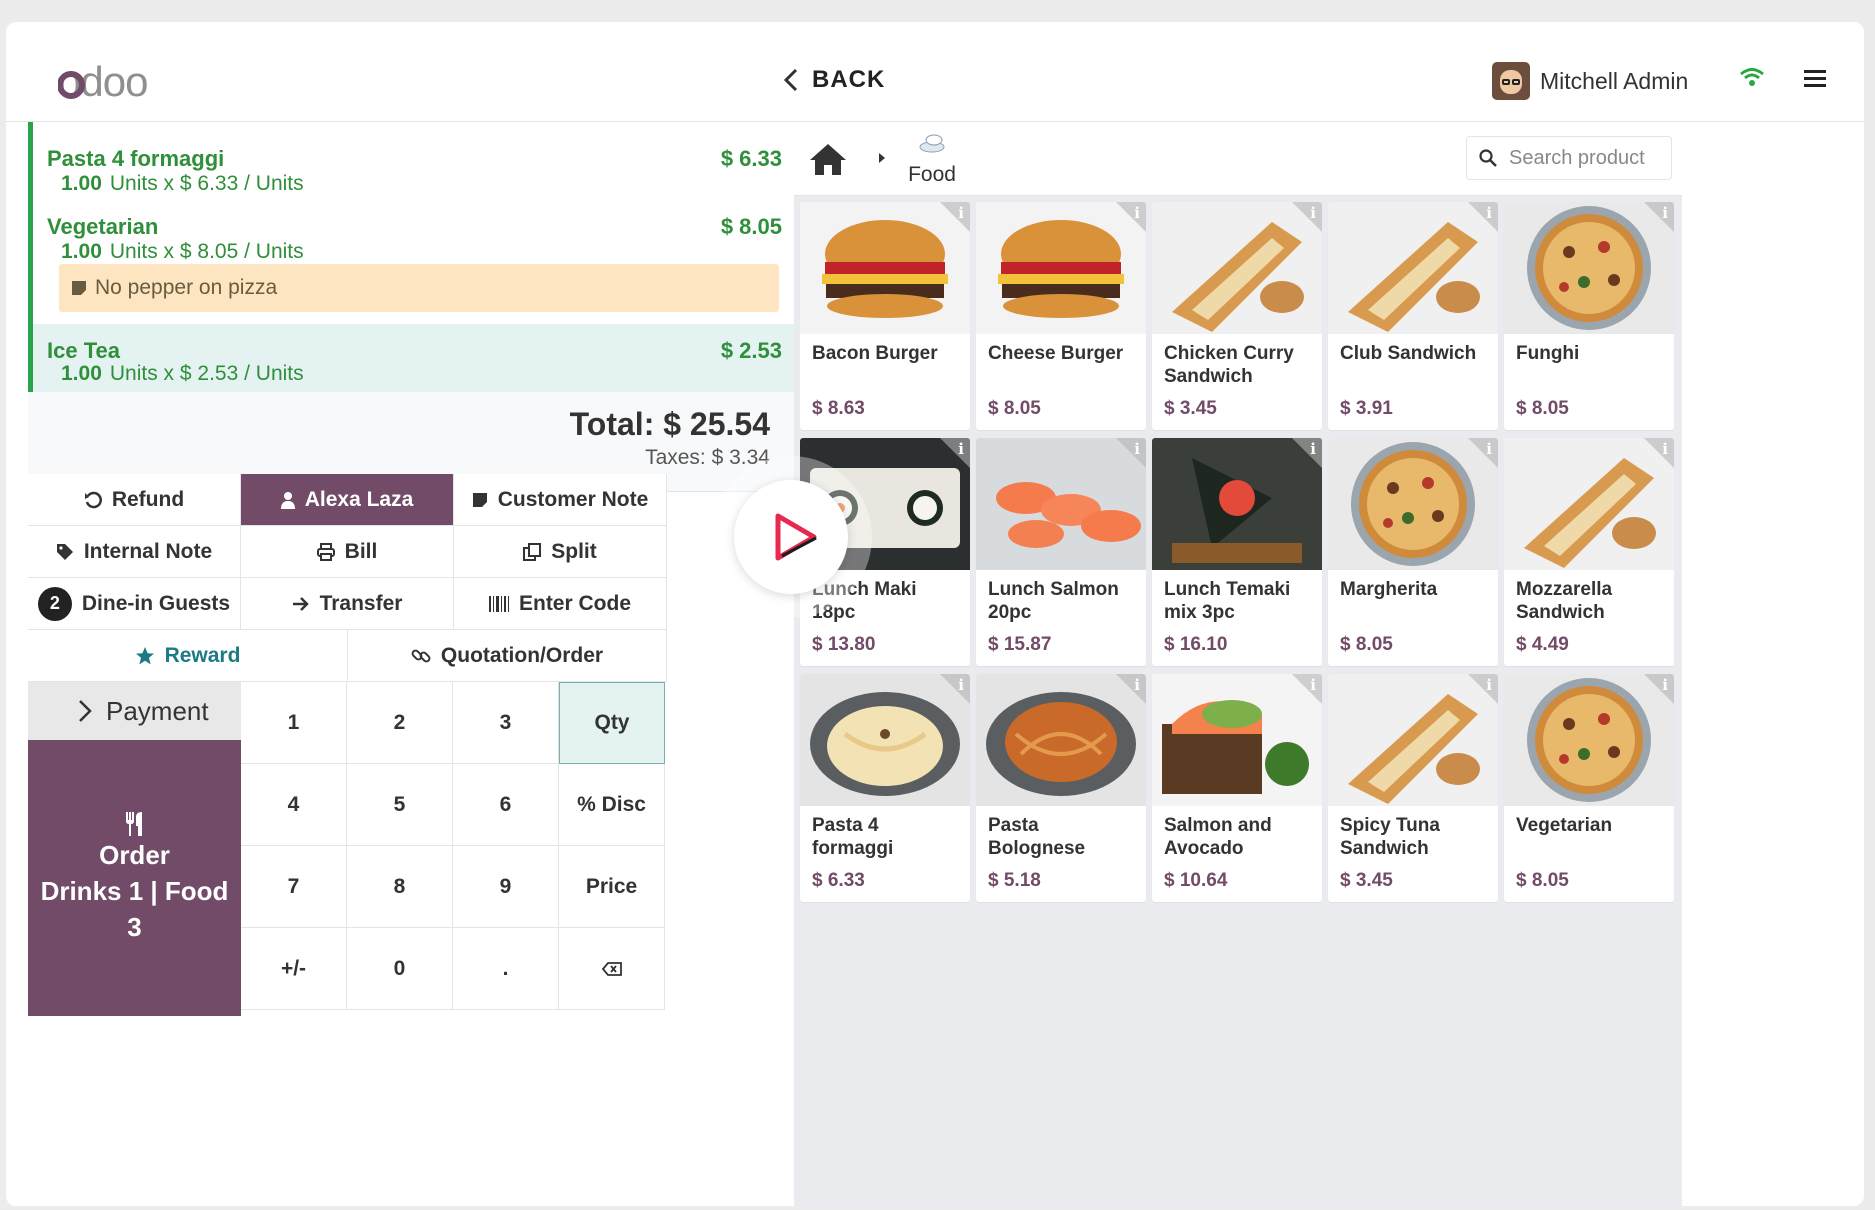 This screenshot has height=1210, width=1875. Describe the element at coordinates (347, 500) in the screenshot. I see `customer-button: Alexa Laza` at that location.